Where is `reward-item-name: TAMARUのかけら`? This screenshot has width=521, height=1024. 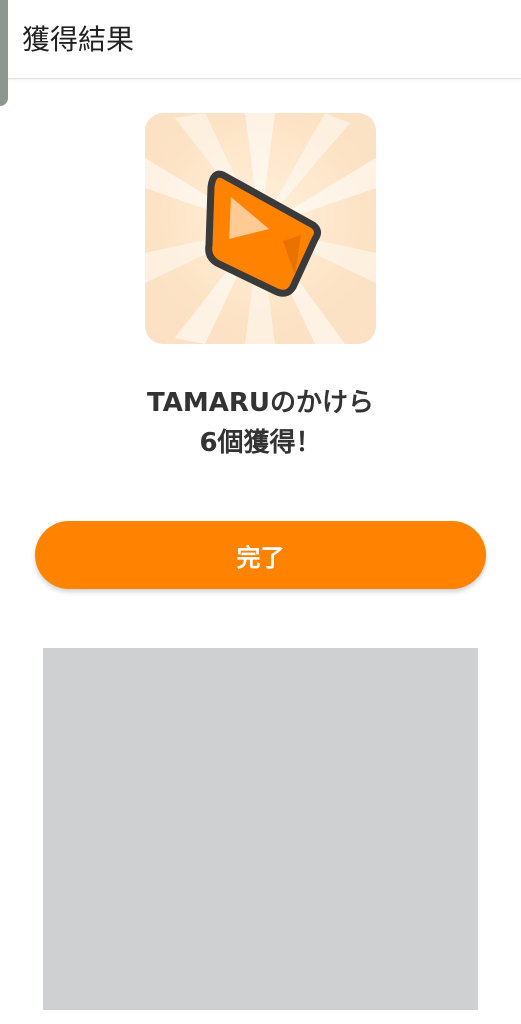
reward-item-name: TAMARUのかけら is located at coordinates (260, 403).